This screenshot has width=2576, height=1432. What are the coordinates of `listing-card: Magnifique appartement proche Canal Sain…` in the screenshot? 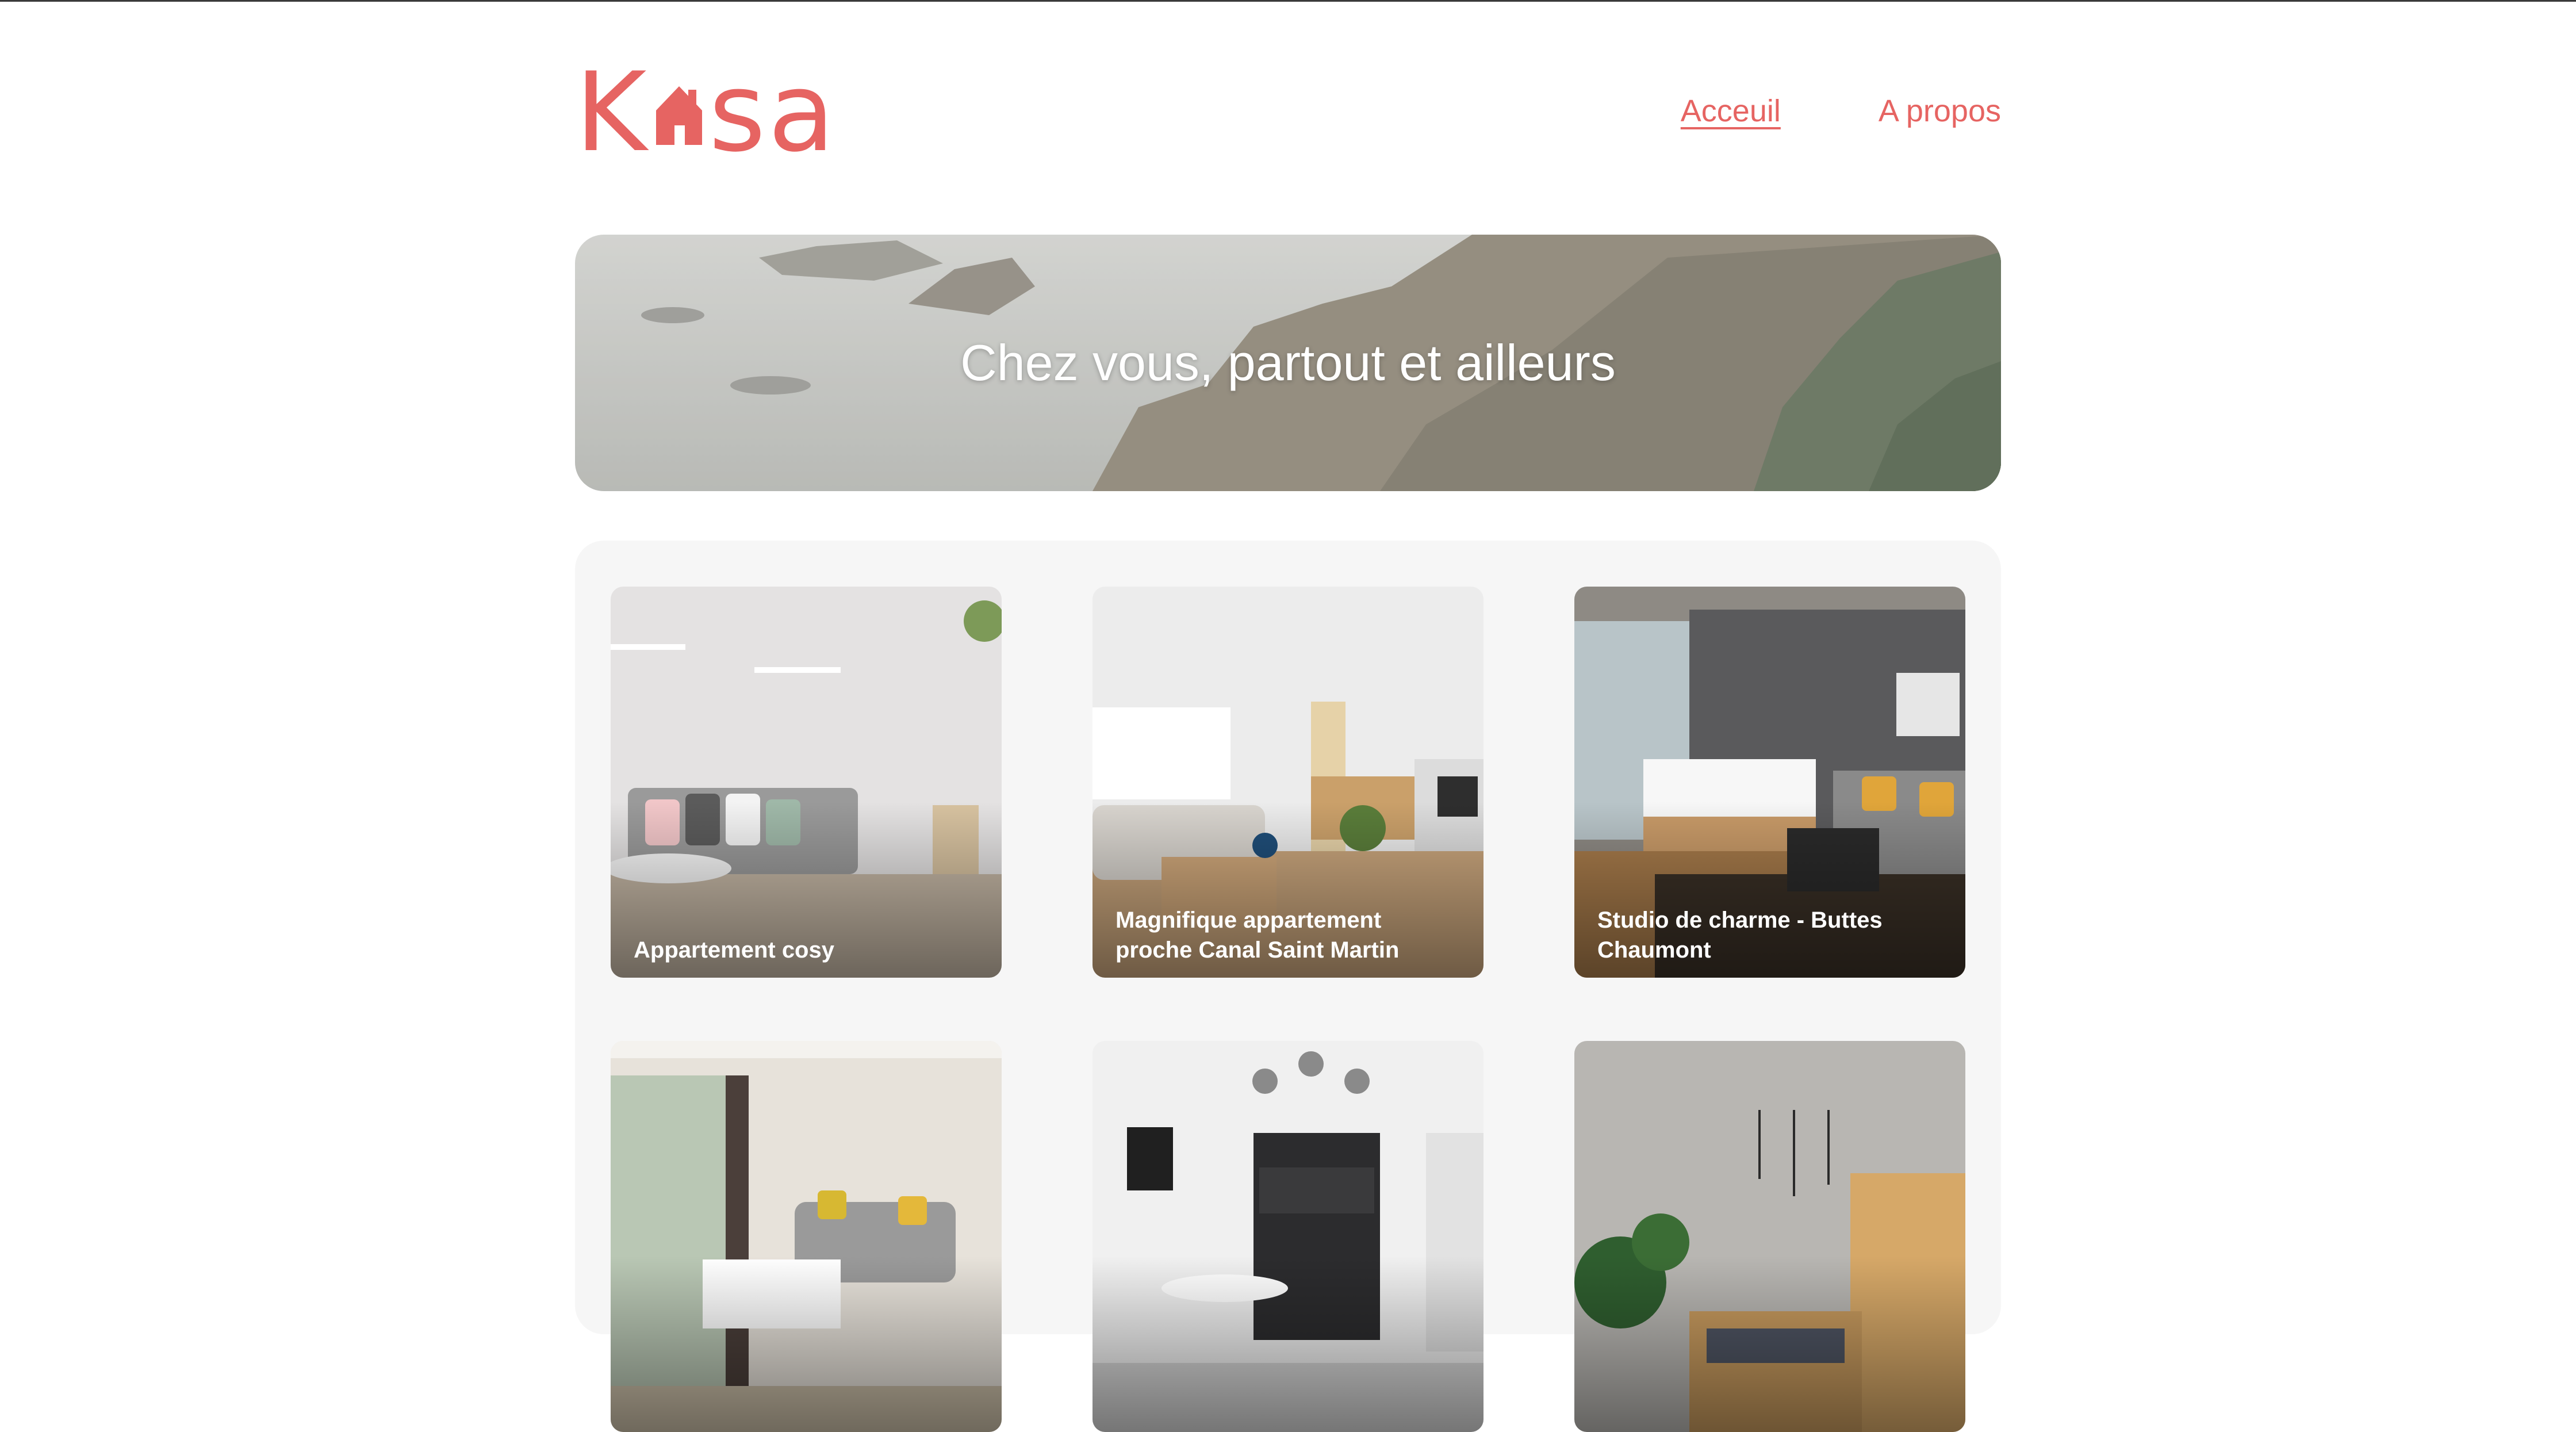 It's located at (1287, 782).